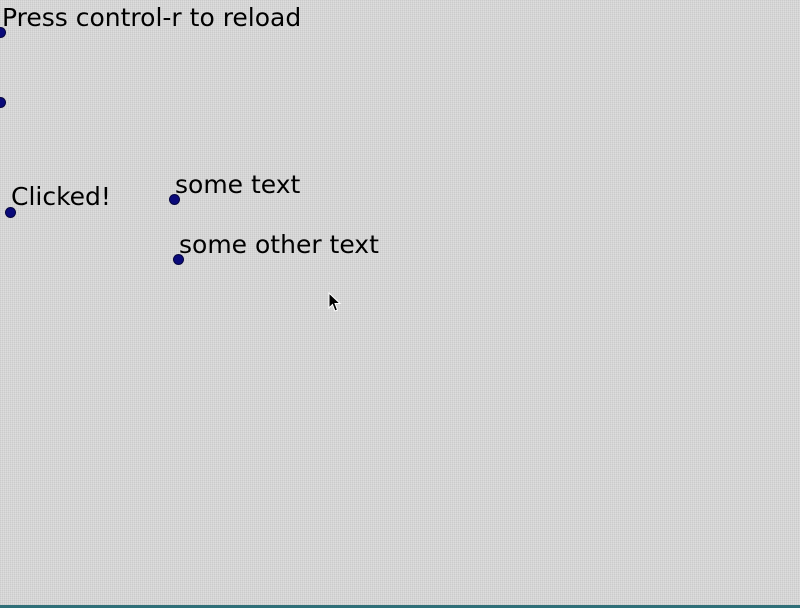  What do you see at coordinates (152, 17) in the screenshot?
I see `reload-hint: Press control-r to reload` at bounding box center [152, 17].